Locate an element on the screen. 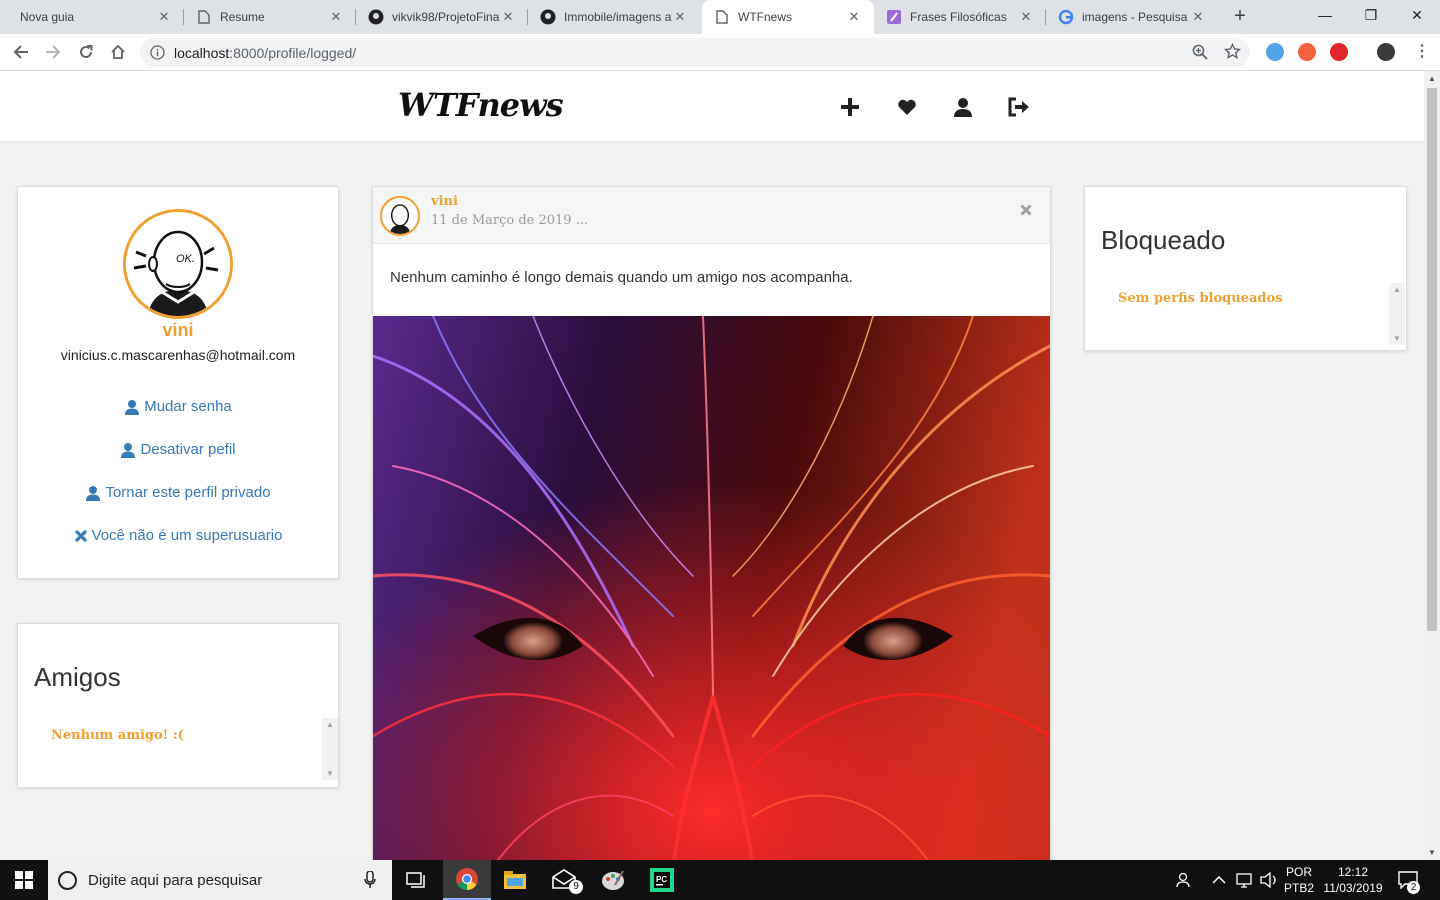 The width and height of the screenshot is (1440, 900). tab-title: vikvik98/ProjetoFinal is located at coordinates (446, 17).